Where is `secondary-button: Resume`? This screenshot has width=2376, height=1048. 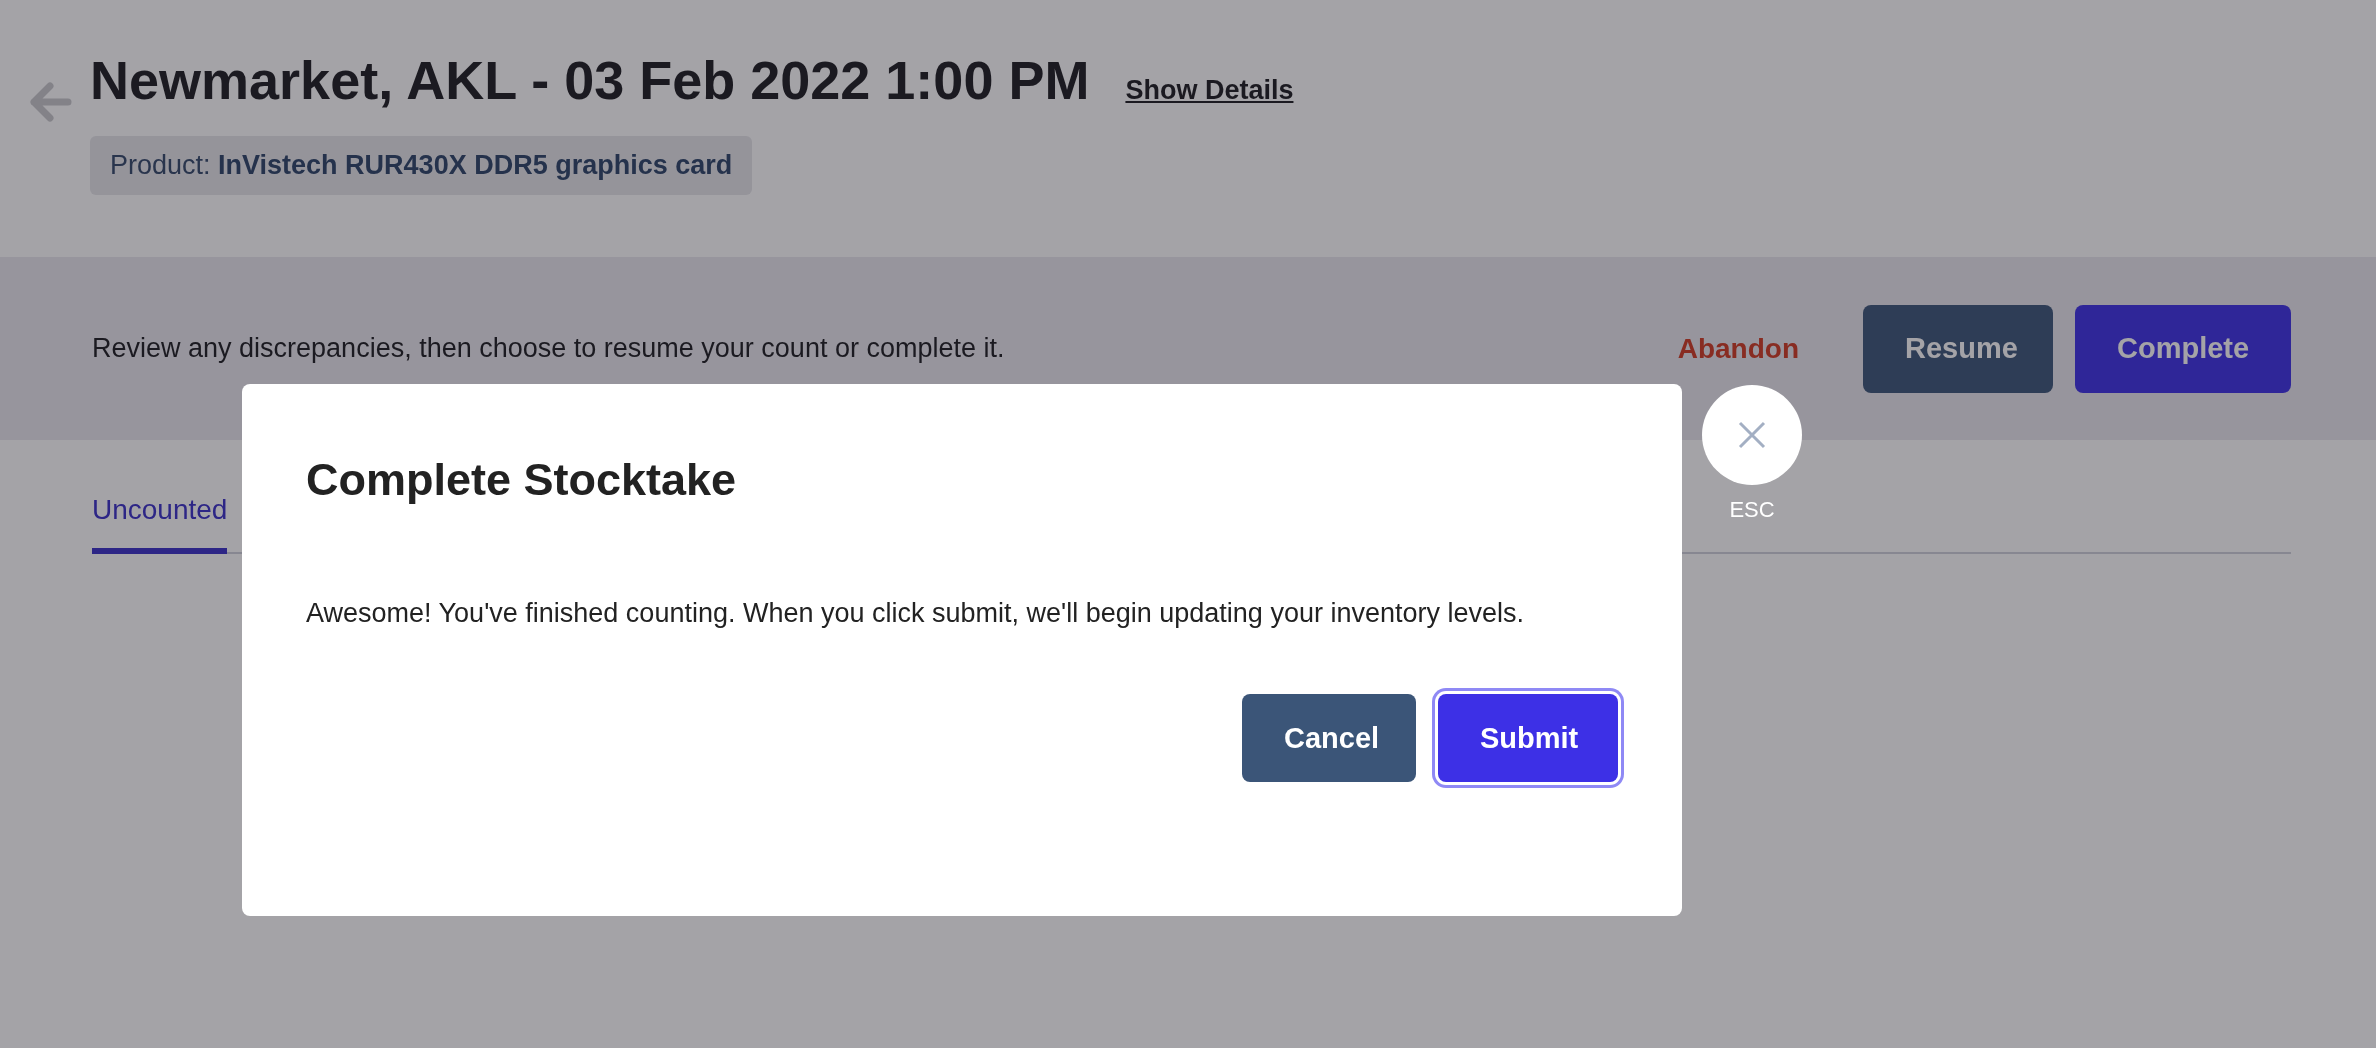
secondary-button: Resume is located at coordinates (1958, 348).